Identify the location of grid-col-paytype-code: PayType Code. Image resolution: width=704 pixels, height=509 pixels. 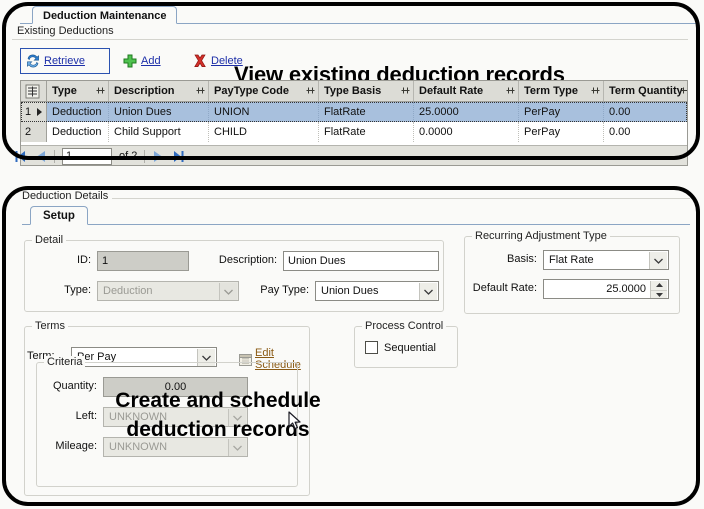
(264, 91).